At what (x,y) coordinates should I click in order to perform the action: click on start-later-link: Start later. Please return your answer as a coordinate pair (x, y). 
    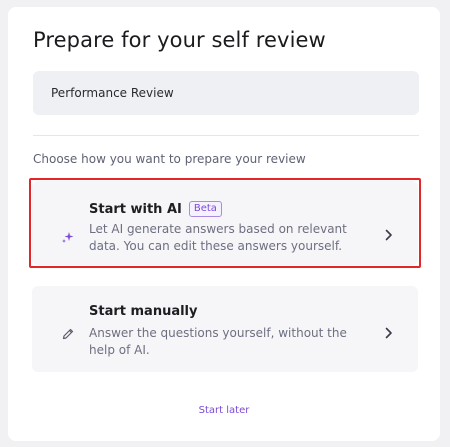
    Looking at the image, I should click on (224, 410).